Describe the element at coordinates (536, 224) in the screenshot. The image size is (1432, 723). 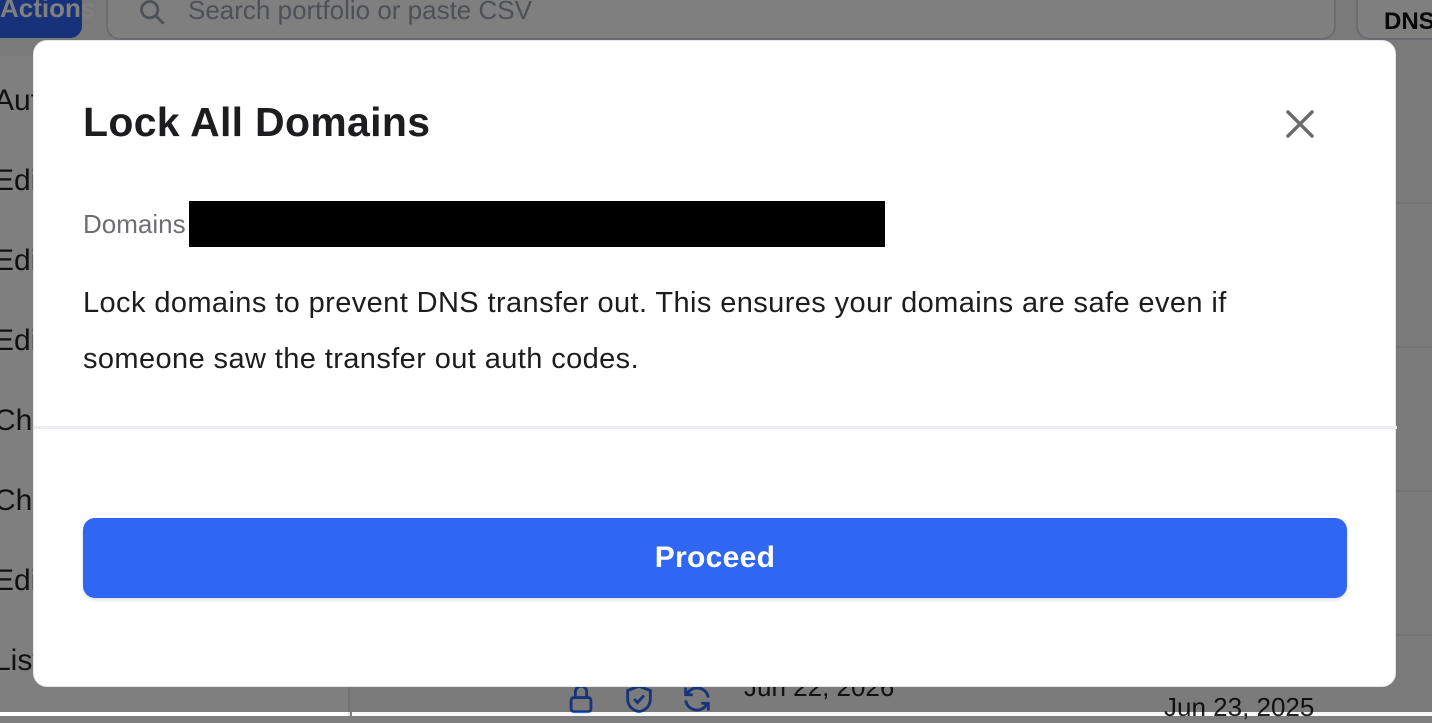
I see `domains-list-redacted` at that location.